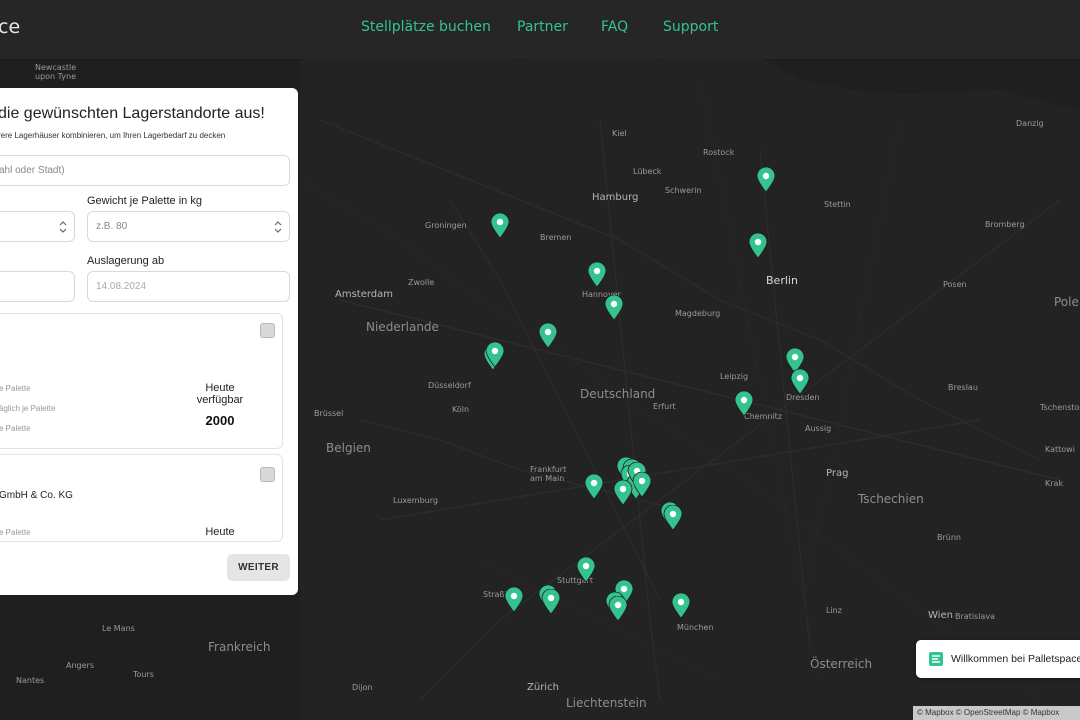 The image size is (1080, 720). What do you see at coordinates (606, 703) in the screenshot?
I see `map-place-label: Liechtenstein` at bounding box center [606, 703].